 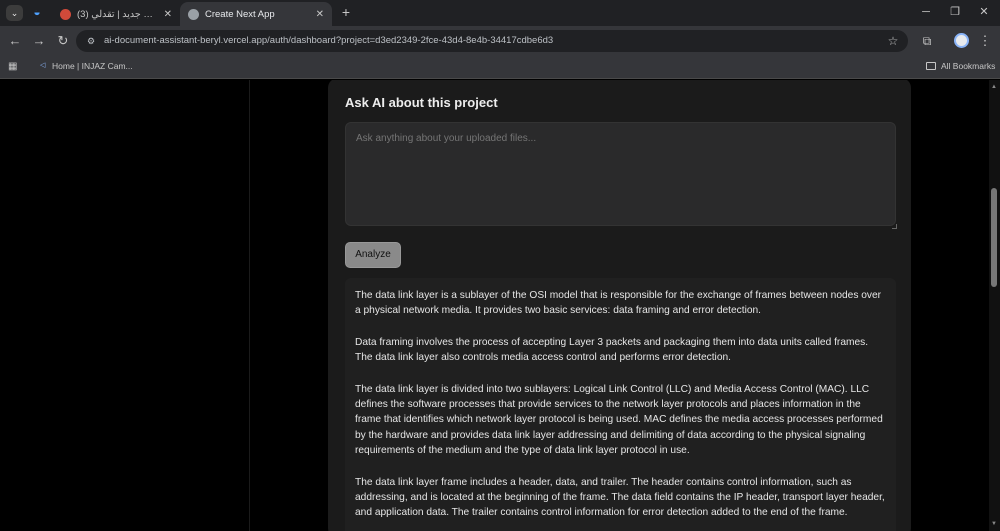 I want to click on close-window-icon: ✕, so click(x=984, y=12).